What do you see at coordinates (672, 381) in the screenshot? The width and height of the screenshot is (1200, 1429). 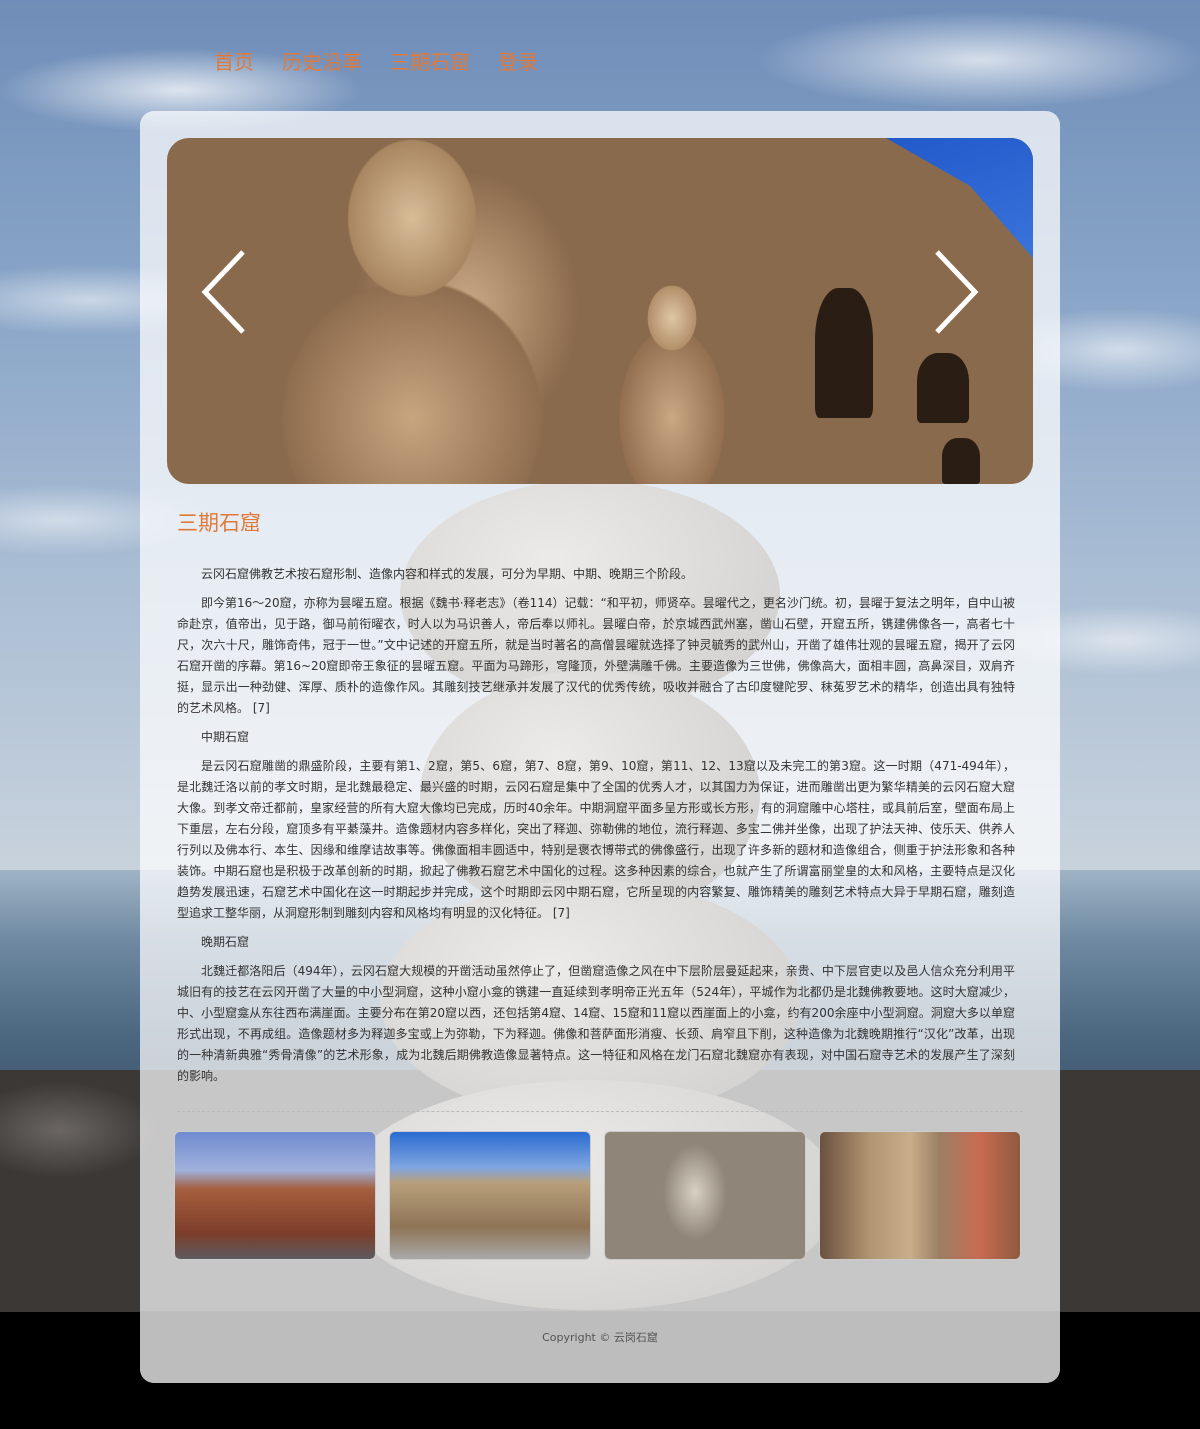 I see `banner-standing-buddha` at bounding box center [672, 381].